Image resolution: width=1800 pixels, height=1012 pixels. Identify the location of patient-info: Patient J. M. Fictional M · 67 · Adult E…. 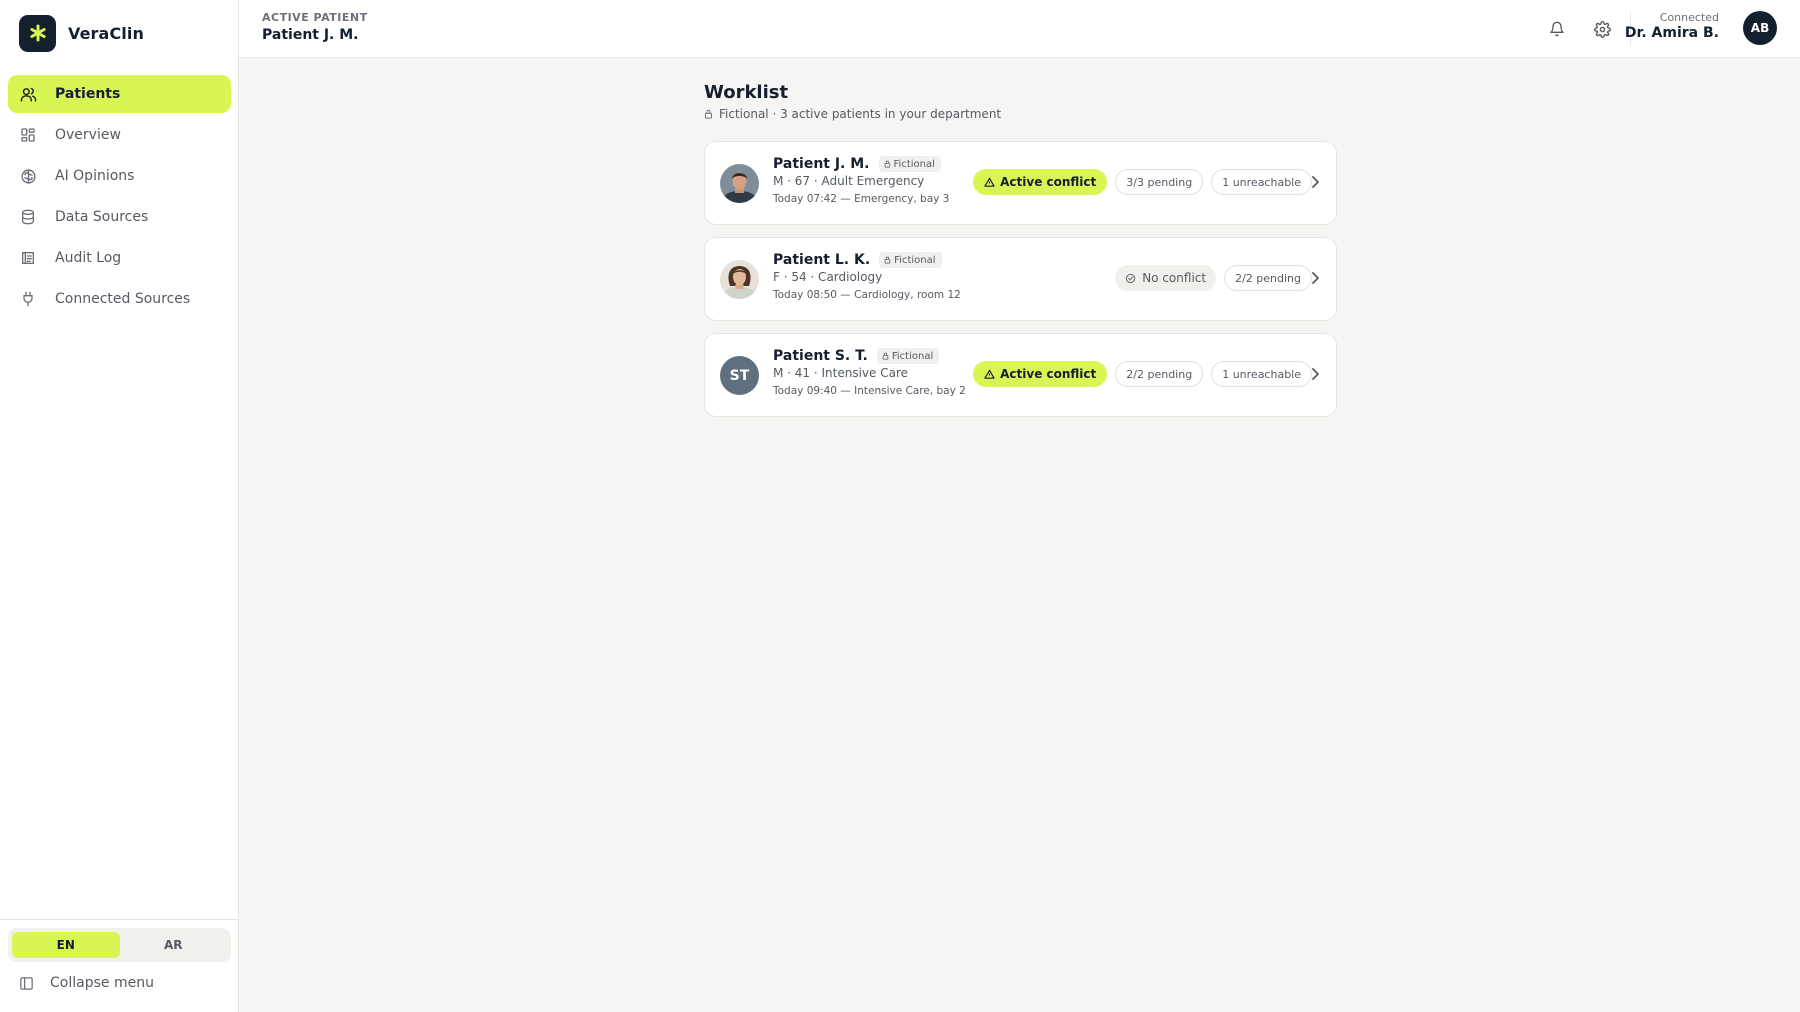
(861, 180).